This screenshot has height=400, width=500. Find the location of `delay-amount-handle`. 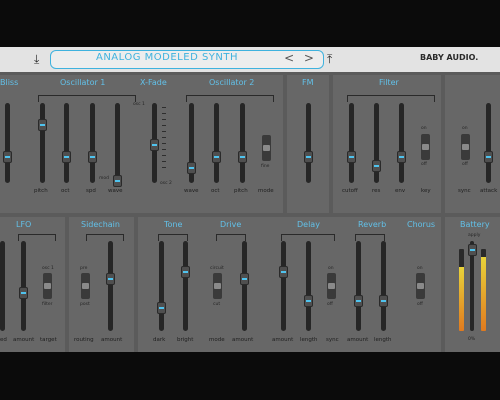

delay-amount-handle is located at coordinates (283, 272).